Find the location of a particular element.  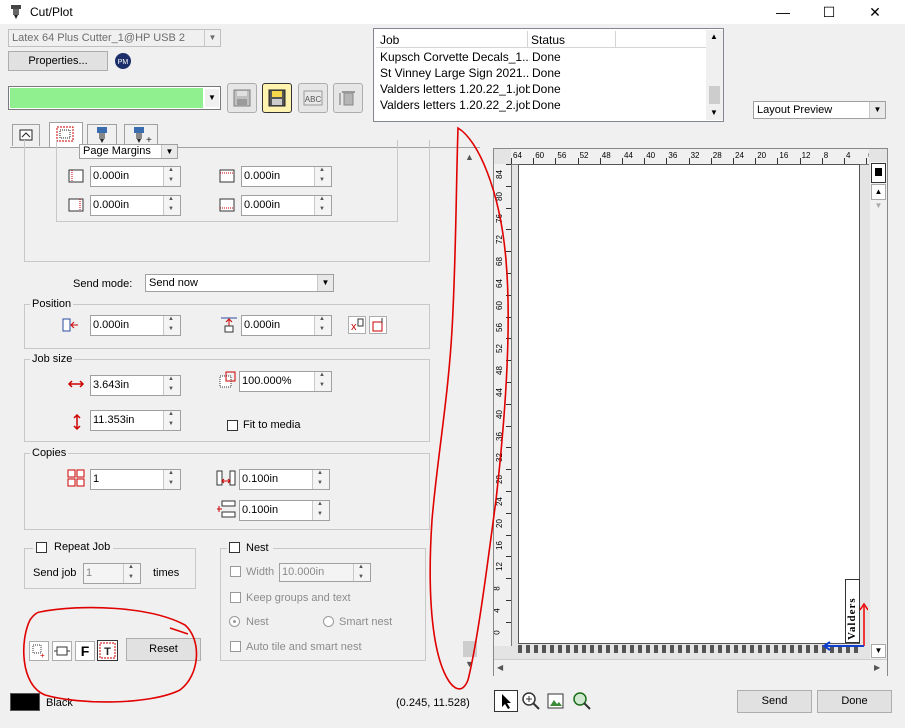

left-ruler-label: 0 is located at coordinates (498, 632).